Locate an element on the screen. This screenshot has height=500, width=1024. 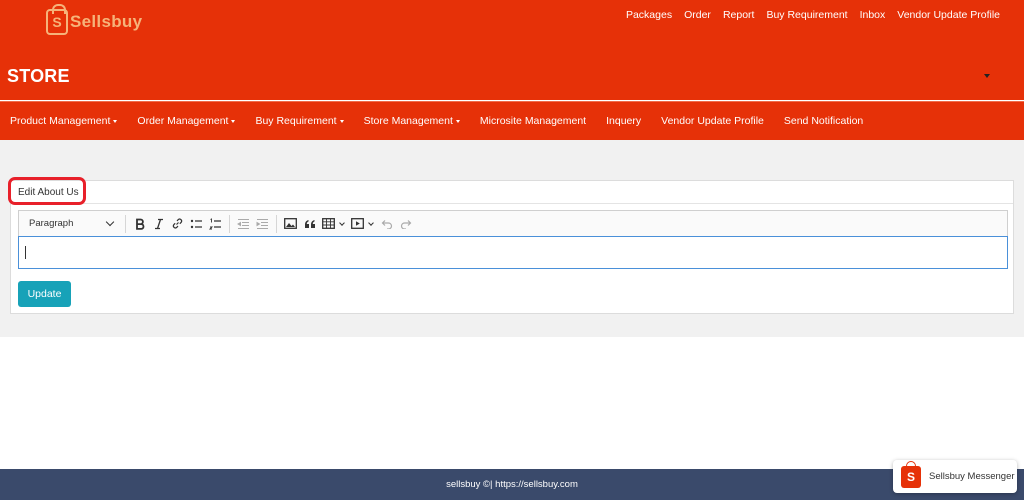
nav-product-management: Product Management is located at coordinates (64, 121).